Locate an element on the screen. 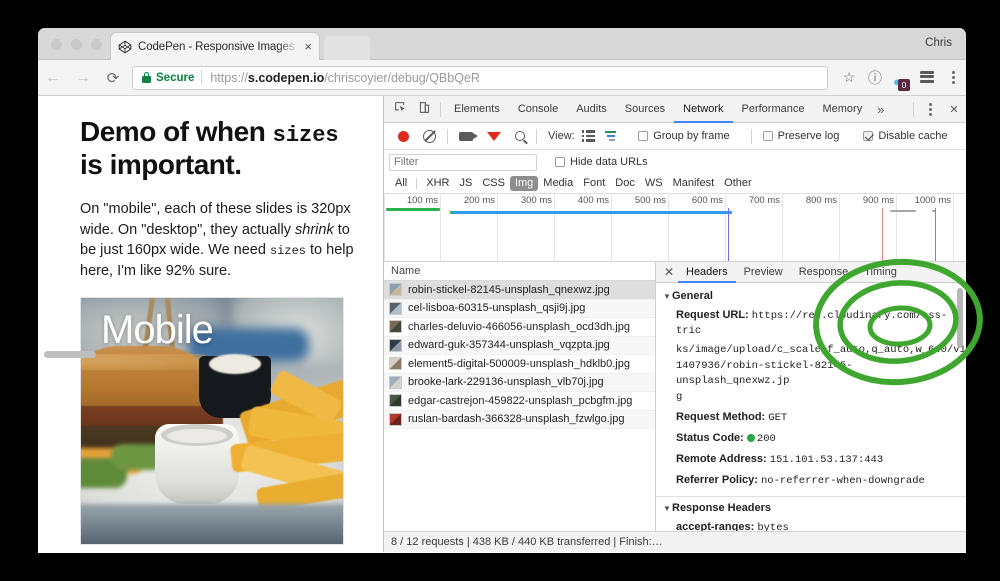  headers-scrollbar-thumb is located at coordinates (960, 318).